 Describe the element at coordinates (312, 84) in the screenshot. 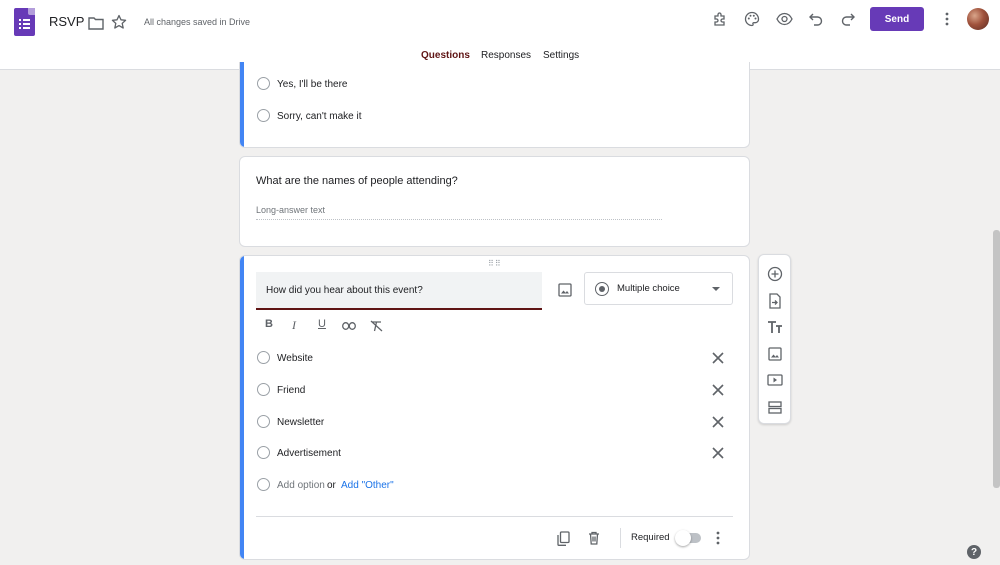

I see `option-label: Yes, I'll be there` at that location.